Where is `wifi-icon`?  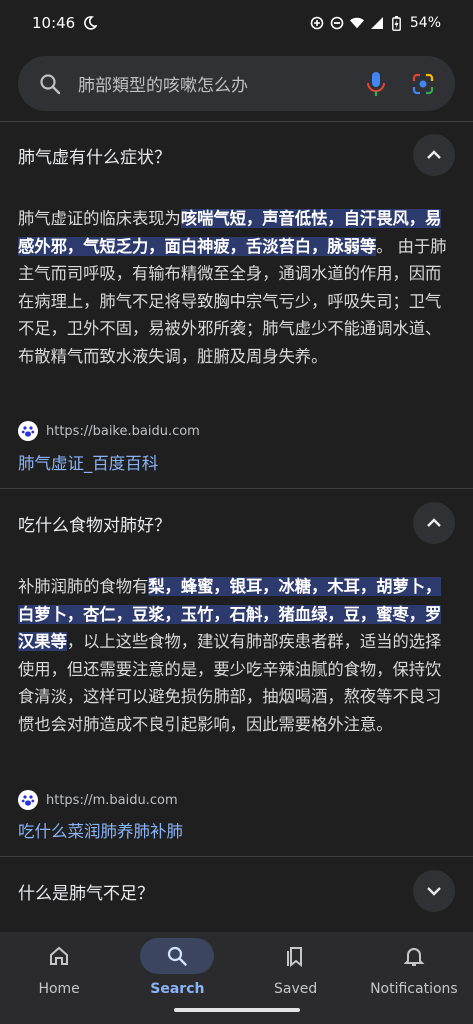 wifi-icon is located at coordinates (356, 23).